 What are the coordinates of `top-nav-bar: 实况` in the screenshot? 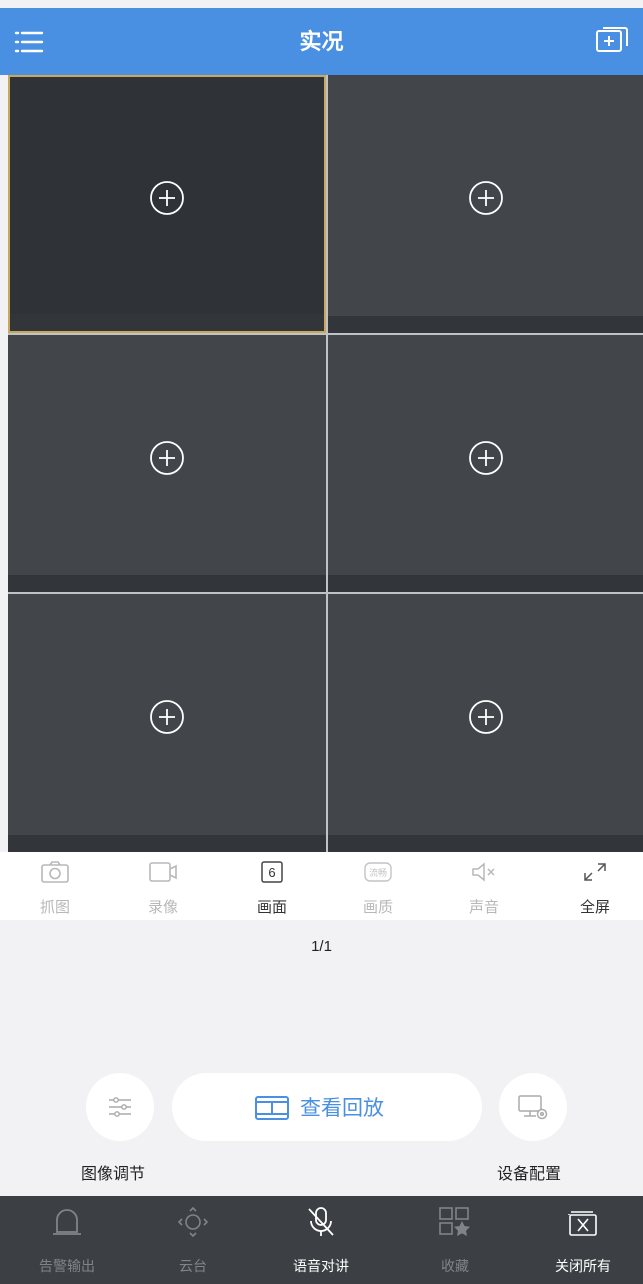 It's located at (321, 41).